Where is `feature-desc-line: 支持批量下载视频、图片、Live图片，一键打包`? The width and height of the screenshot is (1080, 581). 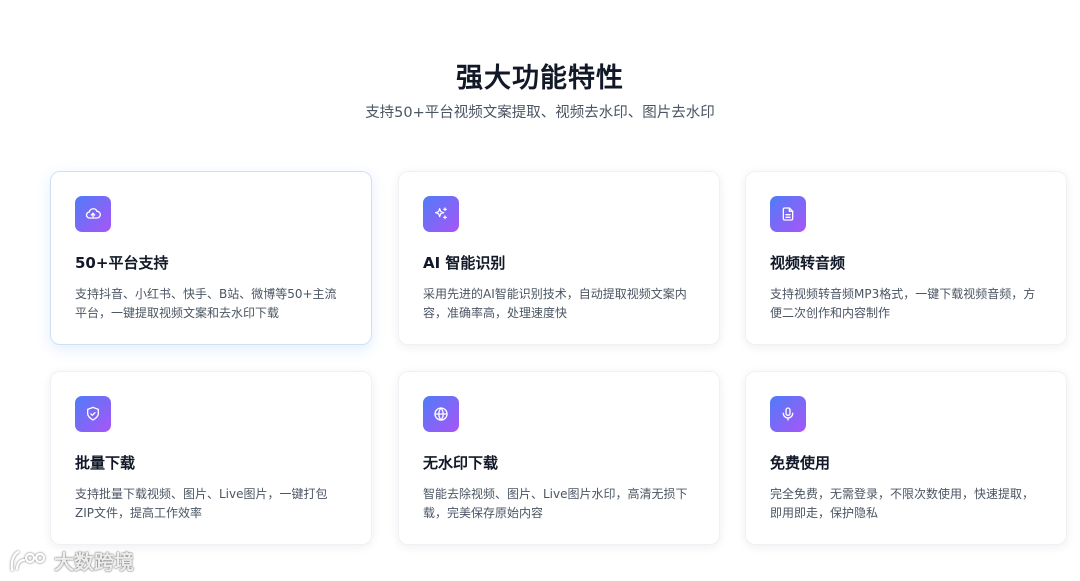 feature-desc-line: 支持批量下载视频、图片、Live图片，一键打包 is located at coordinates (201, 494).